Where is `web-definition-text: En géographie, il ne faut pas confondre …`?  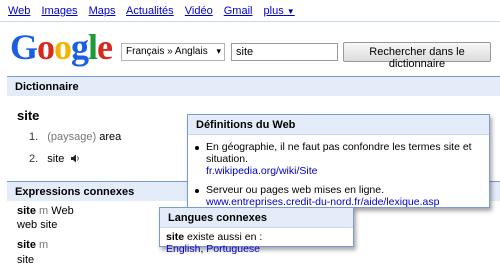 web-definition-text: En géographie, il ne faut pas confondre … is located at coordinates (339, 153).